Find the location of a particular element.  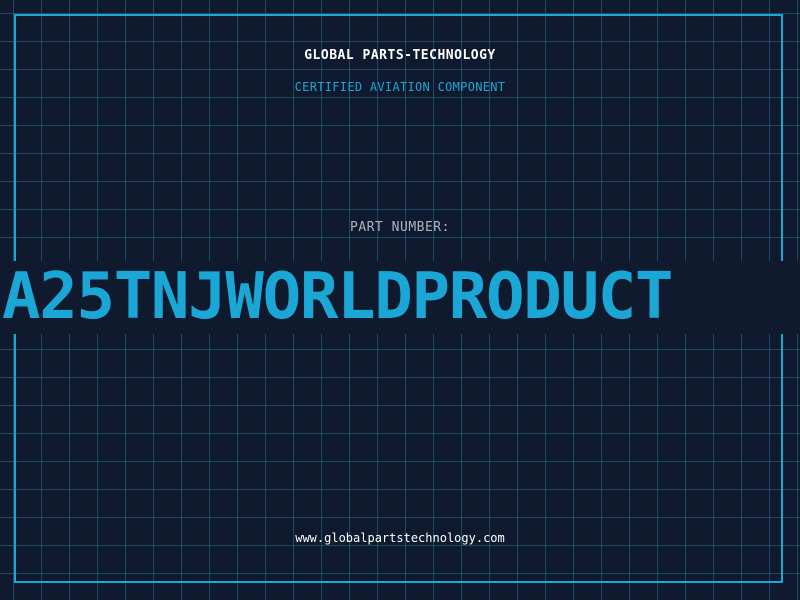

certification-tagline: CERTIFIED AVIATION COMPONENT is located at coordinates (400, 87).